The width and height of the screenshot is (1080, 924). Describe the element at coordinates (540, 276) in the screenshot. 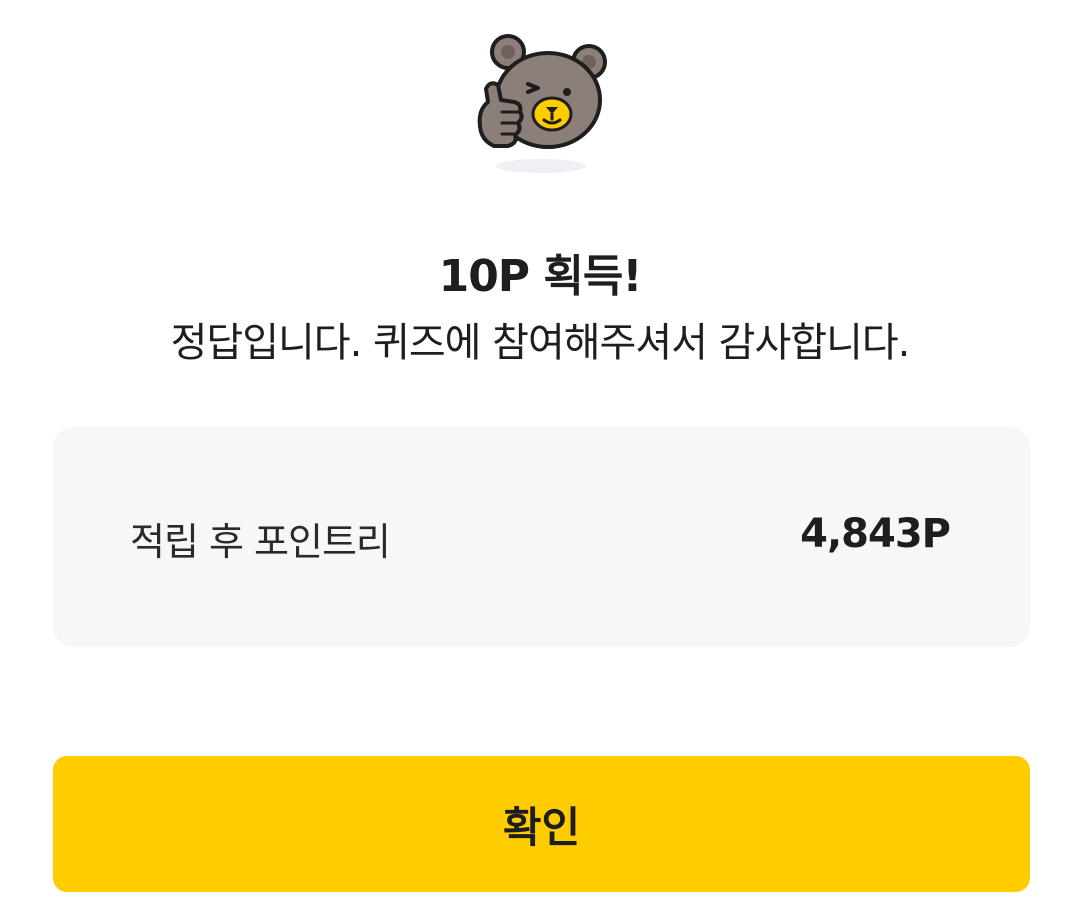

I see `reward-title: 10P 획득!` at that location.